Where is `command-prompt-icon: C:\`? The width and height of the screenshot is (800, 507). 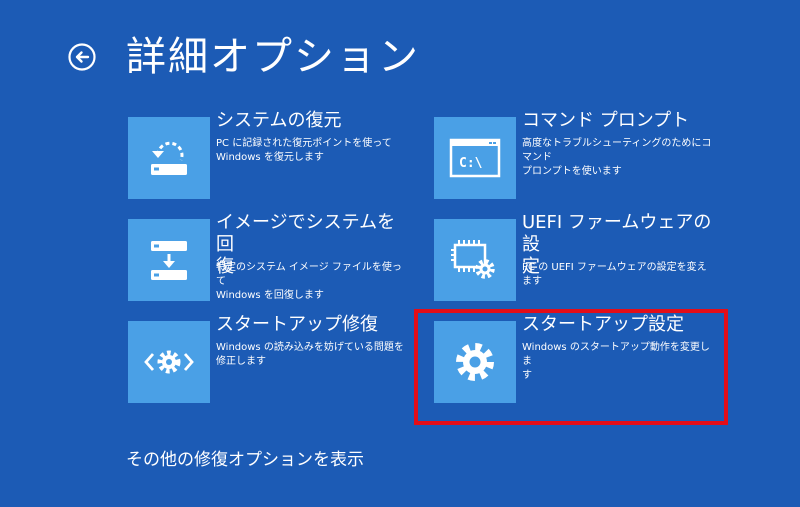 command-prompt-icon: C:\ is located at coordinates (475, 158).